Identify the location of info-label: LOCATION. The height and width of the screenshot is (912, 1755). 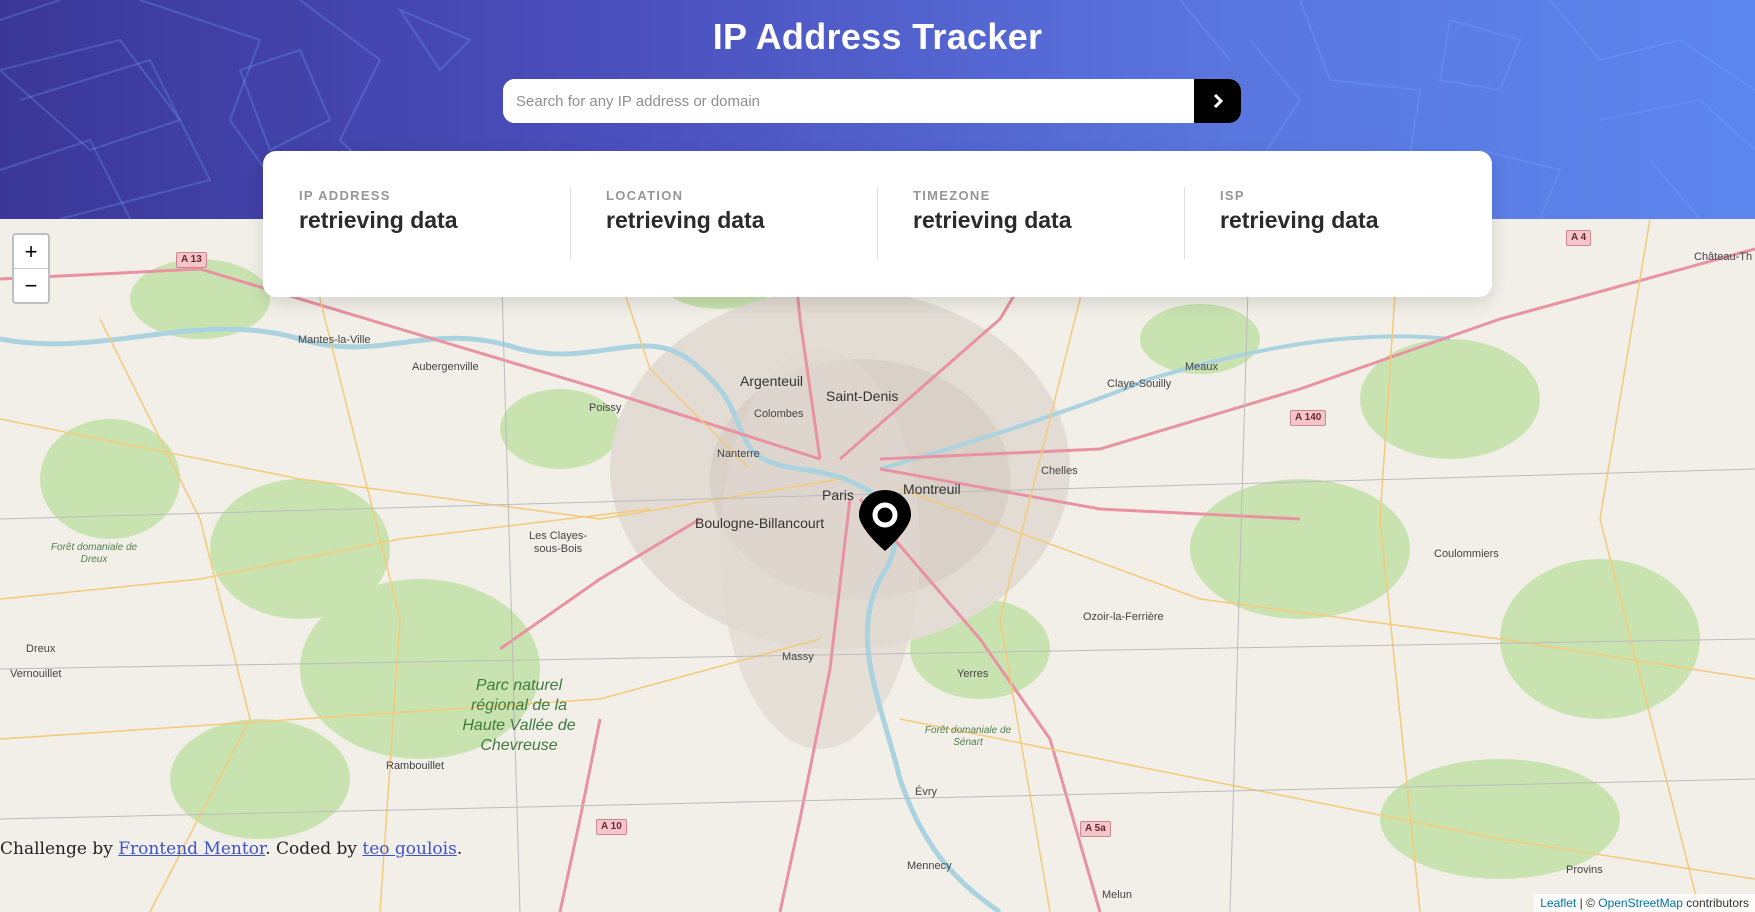
(645, 195).